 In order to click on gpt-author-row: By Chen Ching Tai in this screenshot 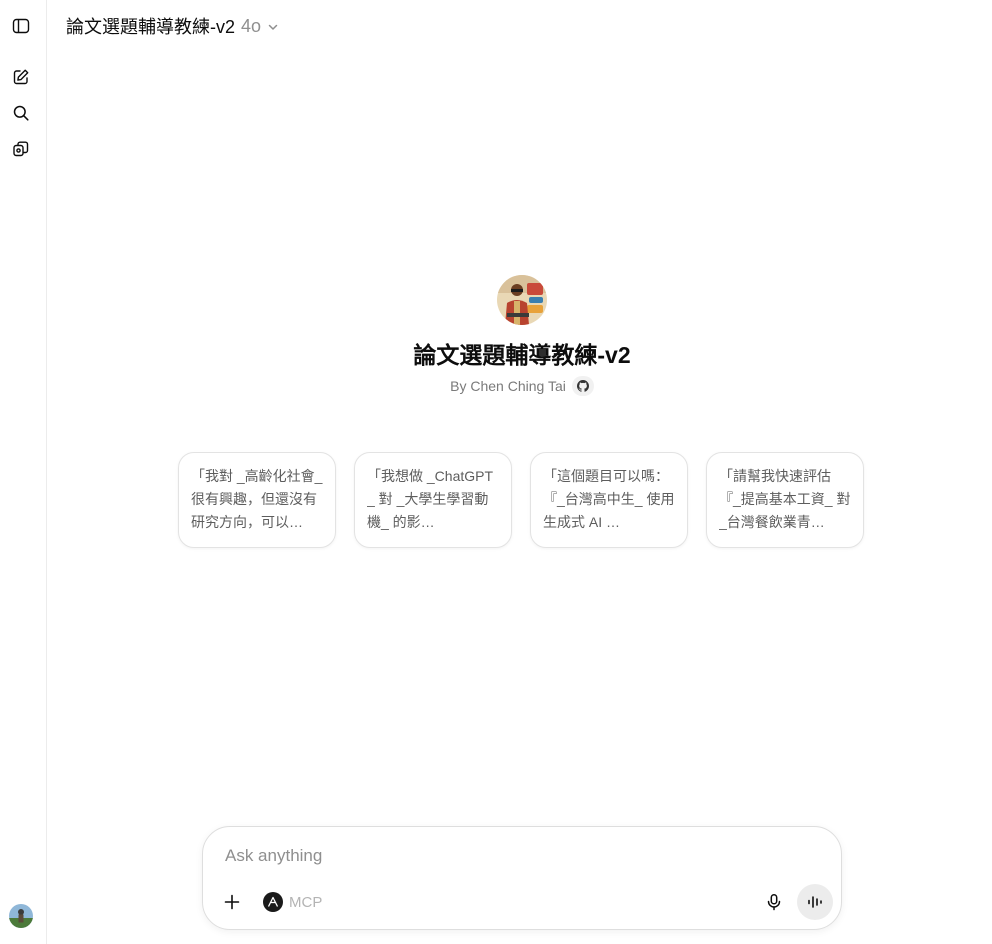, I will do `click(496, 386)`.